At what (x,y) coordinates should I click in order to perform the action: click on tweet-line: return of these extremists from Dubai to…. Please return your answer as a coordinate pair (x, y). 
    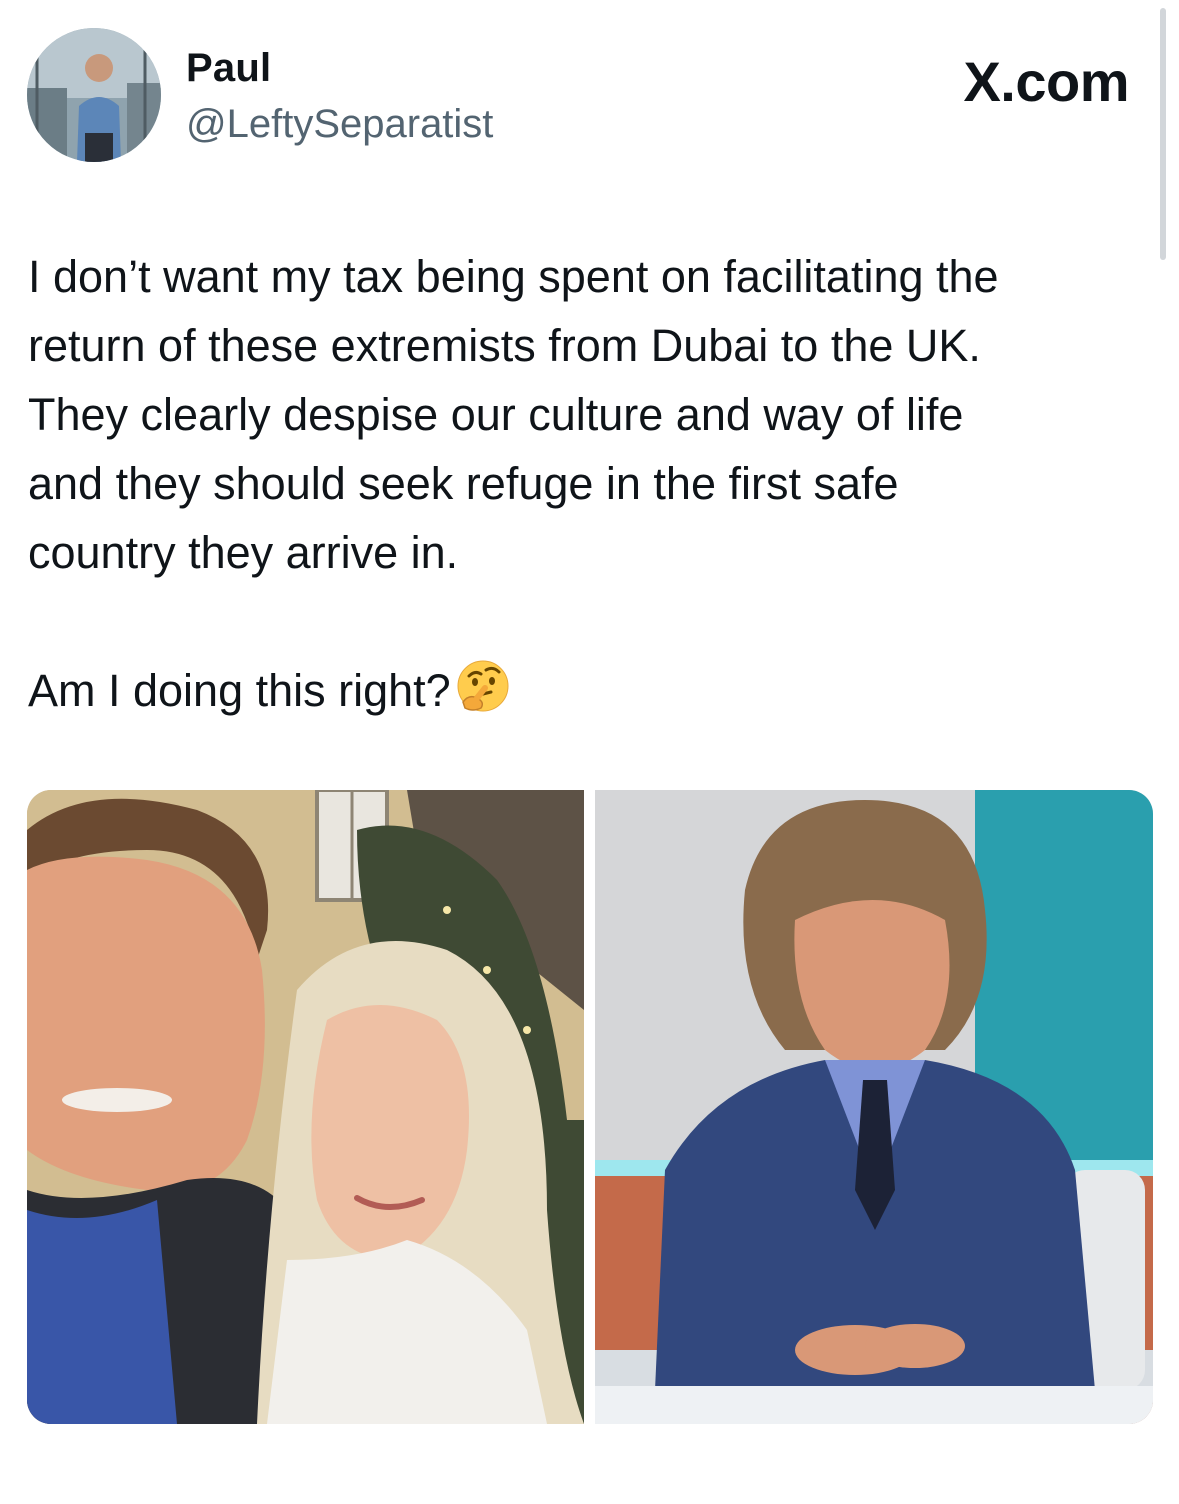
    Looking at the image, I should click on (504, 345).